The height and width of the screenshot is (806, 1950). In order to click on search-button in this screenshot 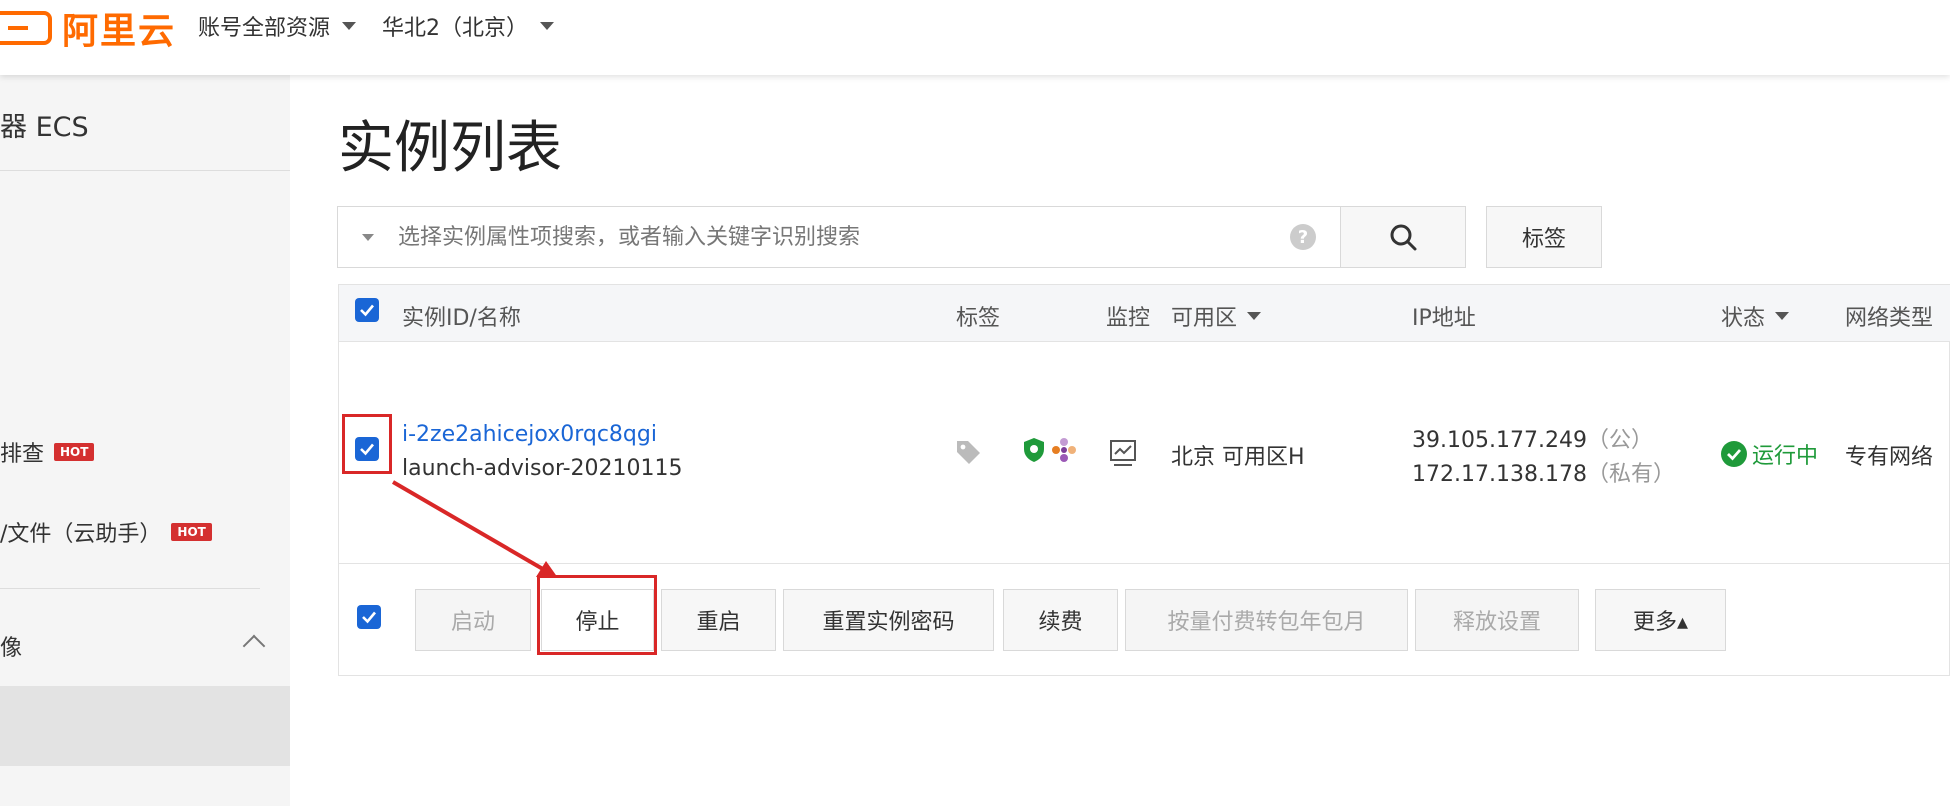, I will do `click(1403, 237)`.